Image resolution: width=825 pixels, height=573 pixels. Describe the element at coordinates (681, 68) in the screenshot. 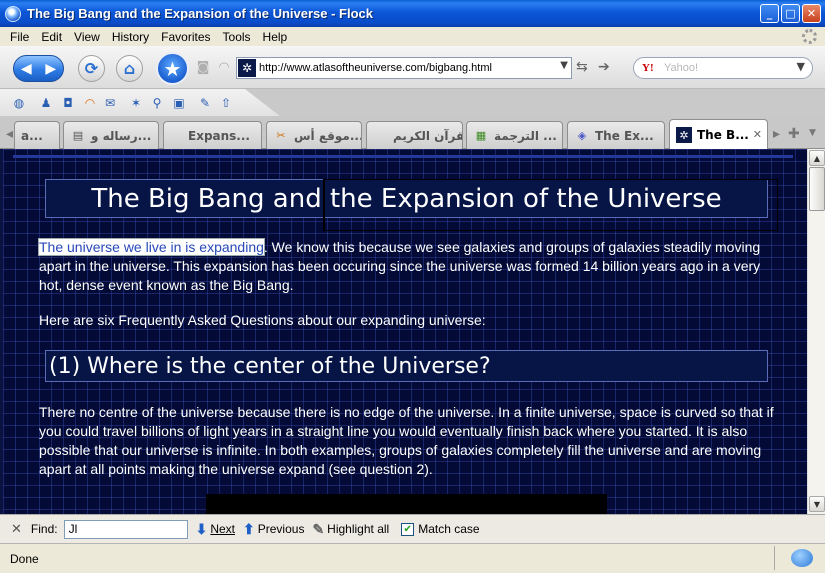

I see `search-placeholder: Yahoo!` at that location.